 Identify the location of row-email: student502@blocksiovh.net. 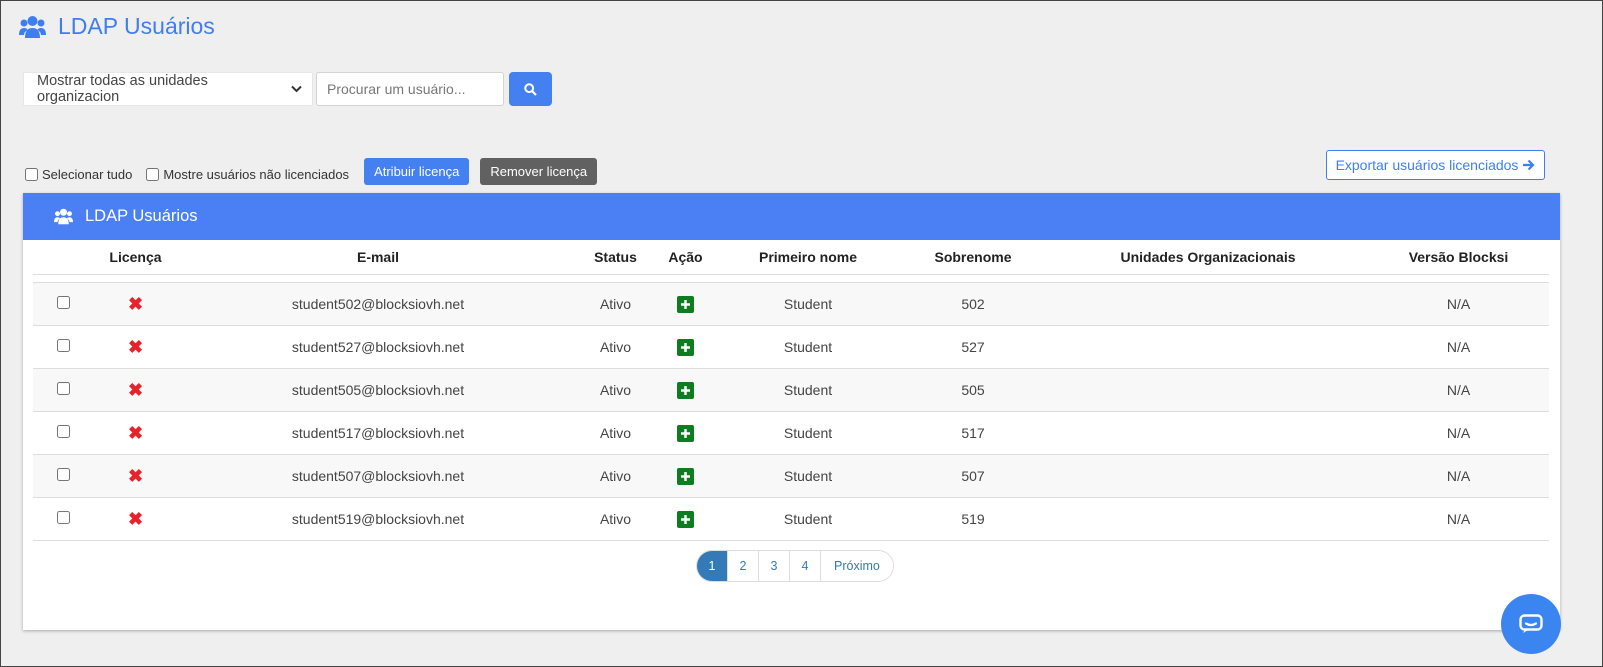
(378, 304).